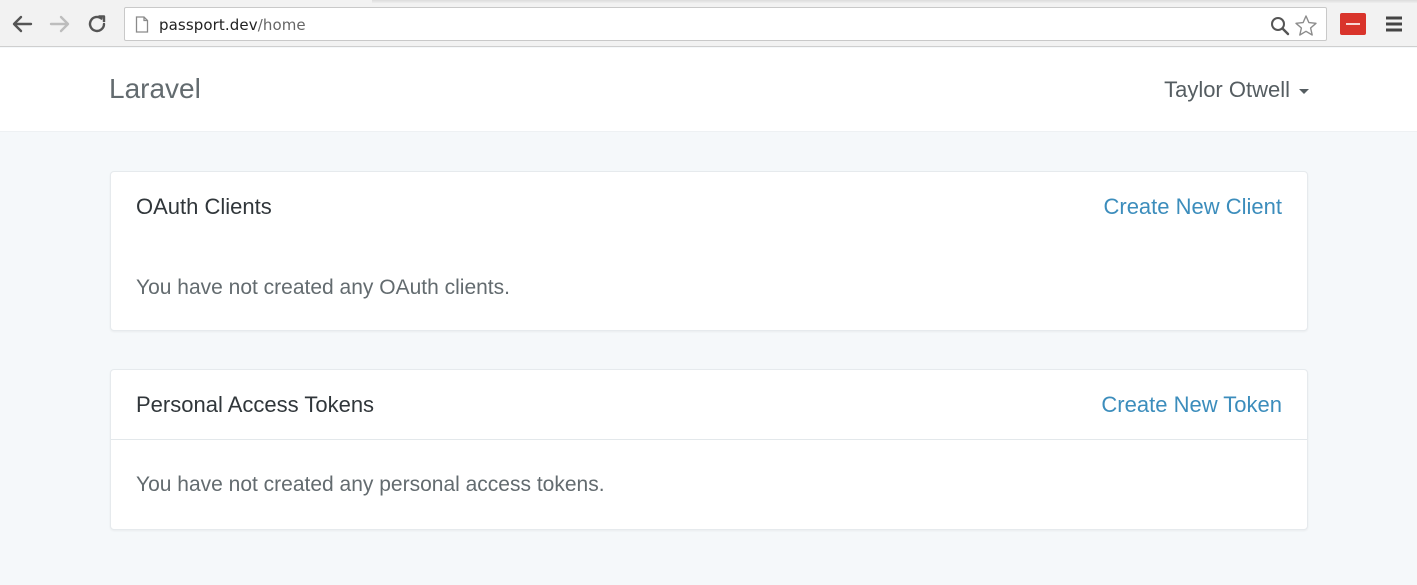  What do you see at coordinates (1304, 91) in the screenshot?
I see `caret-down-icon` at bounding box center [1304, 91].